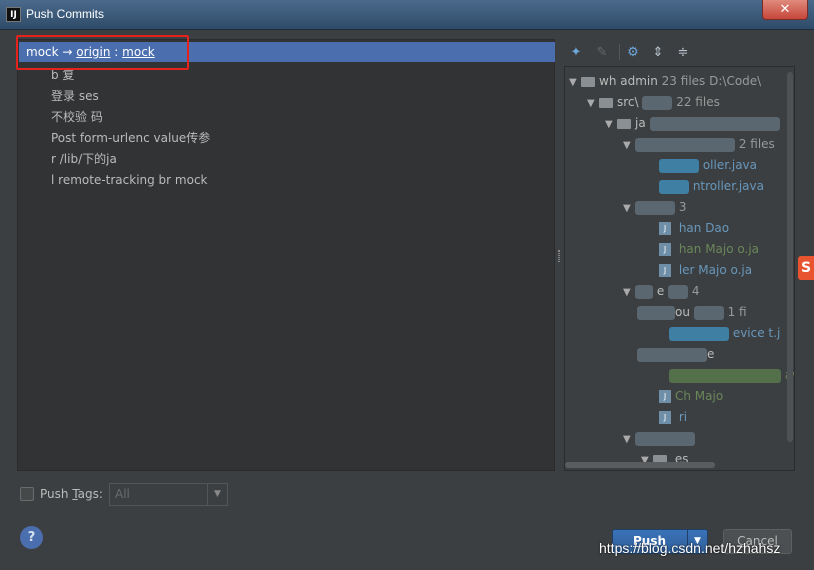 The width and height of the screenshot is (814, 570). I want to click on expand-all-icon: ⇕, so click(658, 52).